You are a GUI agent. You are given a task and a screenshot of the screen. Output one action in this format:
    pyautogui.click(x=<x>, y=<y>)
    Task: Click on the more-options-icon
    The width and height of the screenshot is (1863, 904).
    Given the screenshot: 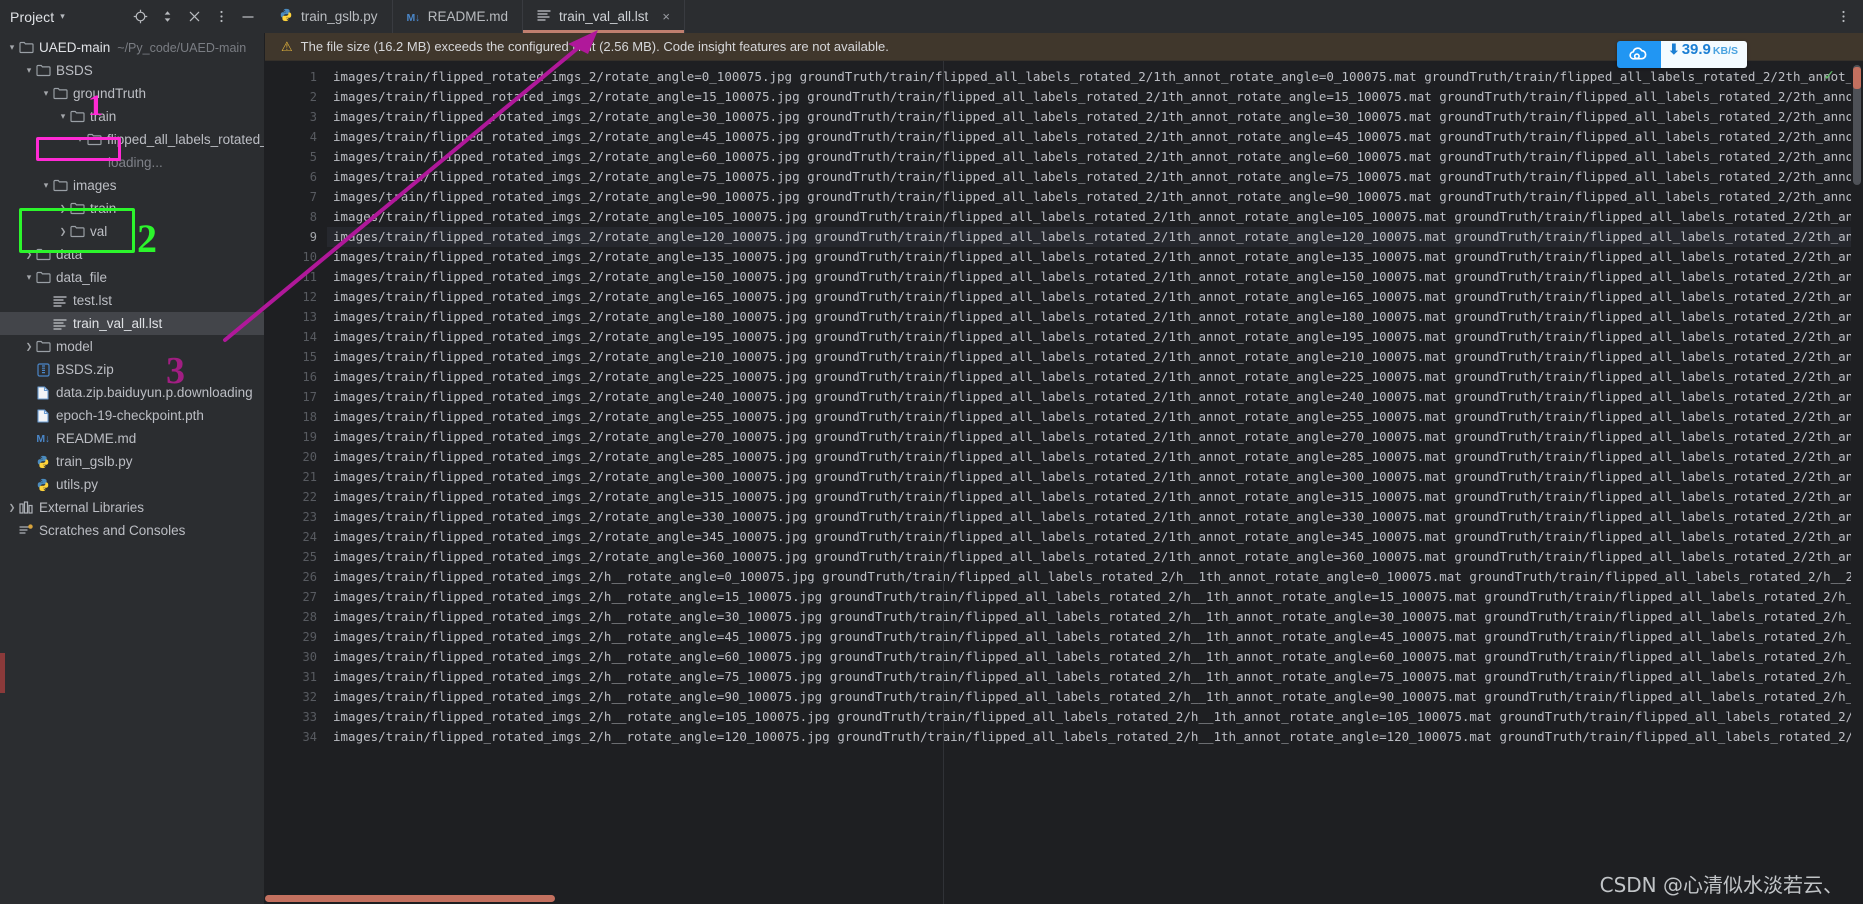 What is the action you would take?
    pyautogui.click(x=221, y=17)
    